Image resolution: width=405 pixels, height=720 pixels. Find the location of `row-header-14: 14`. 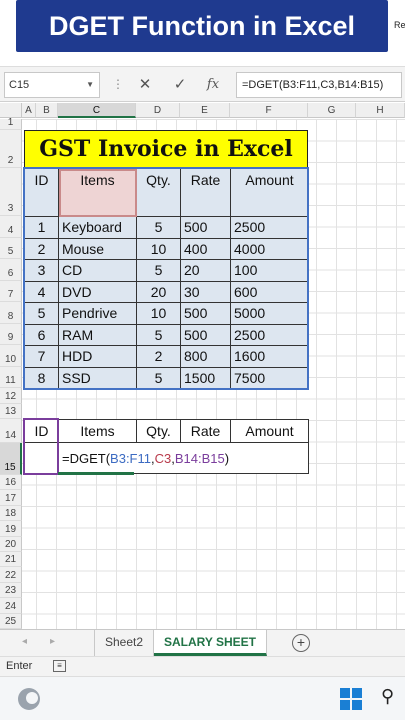

row-header-14: 14 is located at coordinates (11, 431).